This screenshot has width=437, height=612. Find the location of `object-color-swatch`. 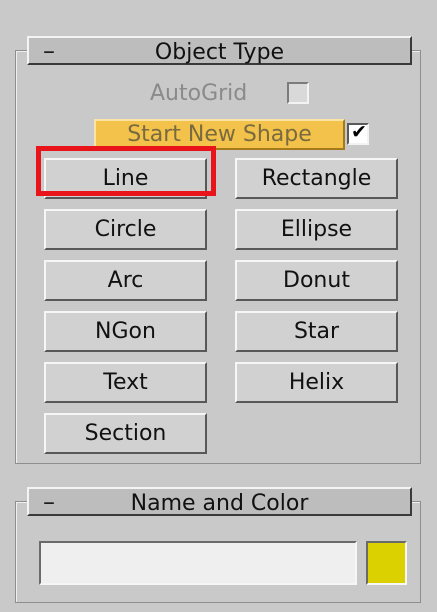

object-color-swatch is located at coordinates (386, 563).